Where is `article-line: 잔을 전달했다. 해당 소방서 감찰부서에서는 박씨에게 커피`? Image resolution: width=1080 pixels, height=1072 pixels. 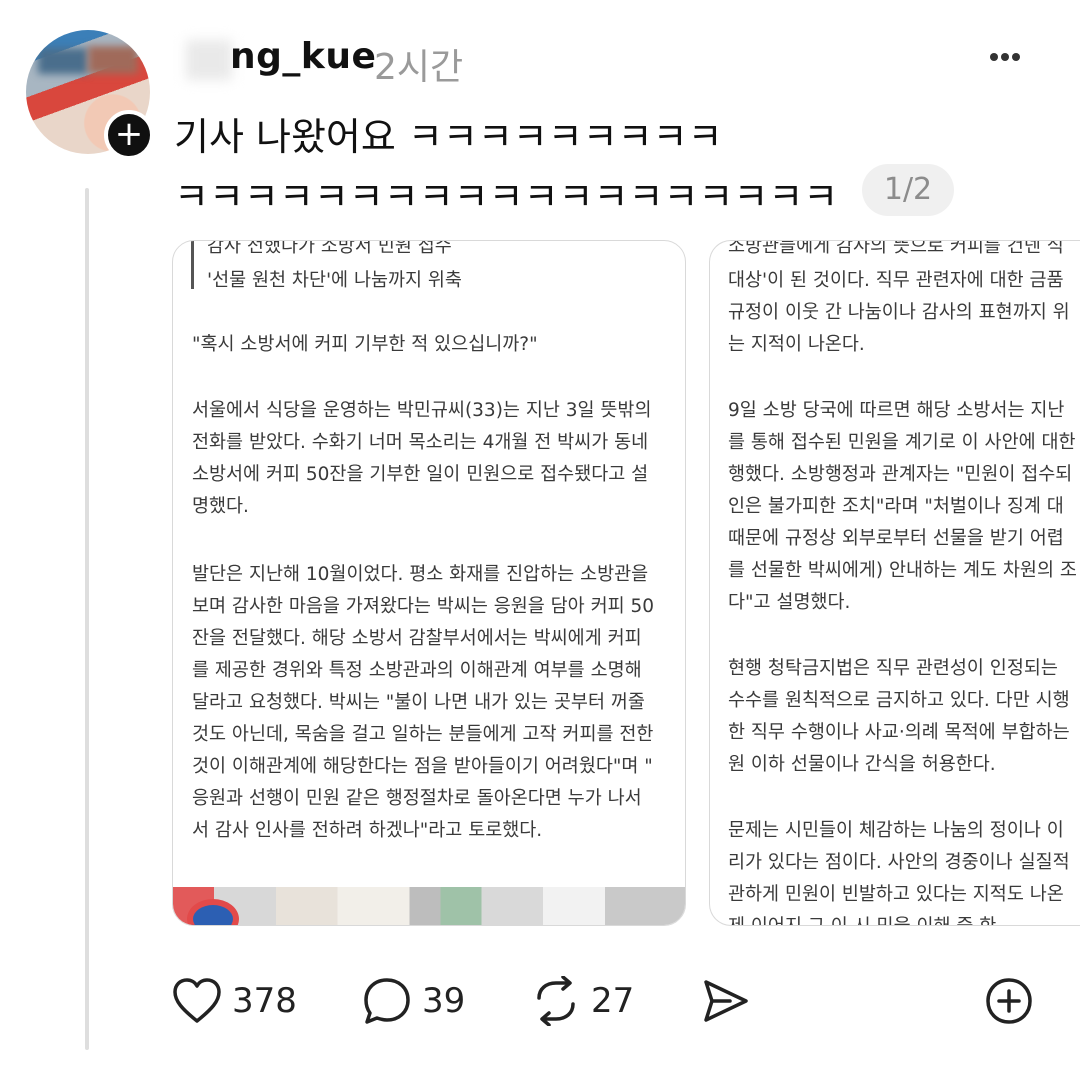
article-line: 잔을 전달했다. 해당 소방서 감찰부서에서는 박씨에게 커피 is located at coordinates (417, 638).